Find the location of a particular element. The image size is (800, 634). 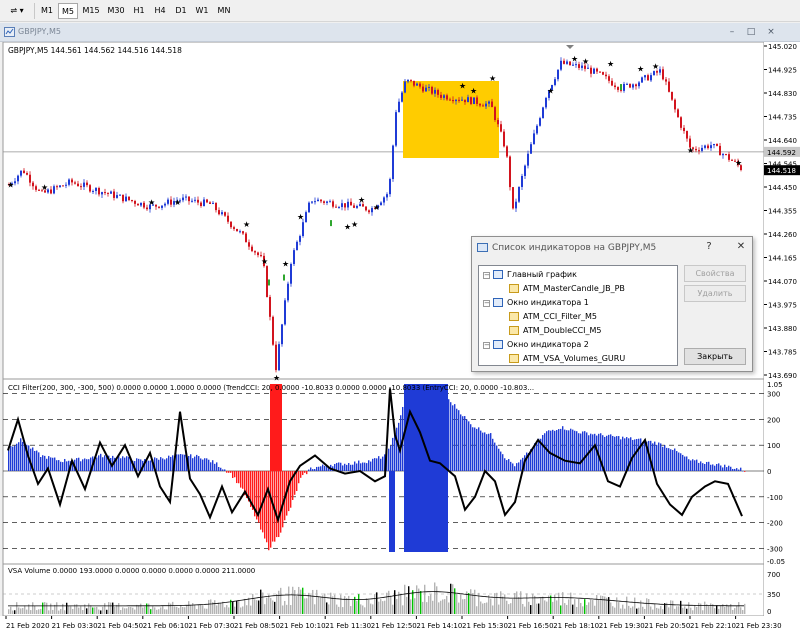

timeframe-button-m5: M5 is located at coordinates (68, 11).